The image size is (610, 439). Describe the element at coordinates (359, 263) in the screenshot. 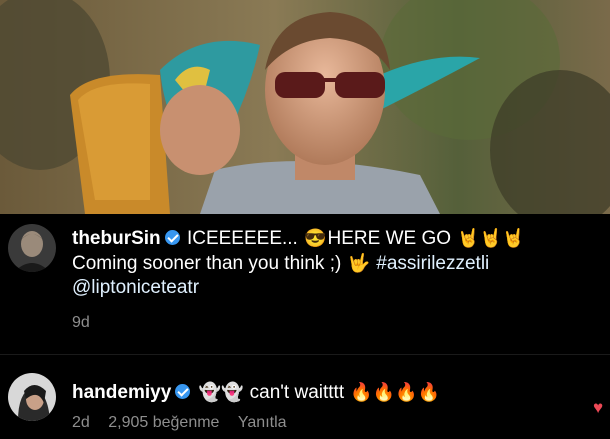

I see `love-you-hand-emoji-icon: 🤟` at that location.